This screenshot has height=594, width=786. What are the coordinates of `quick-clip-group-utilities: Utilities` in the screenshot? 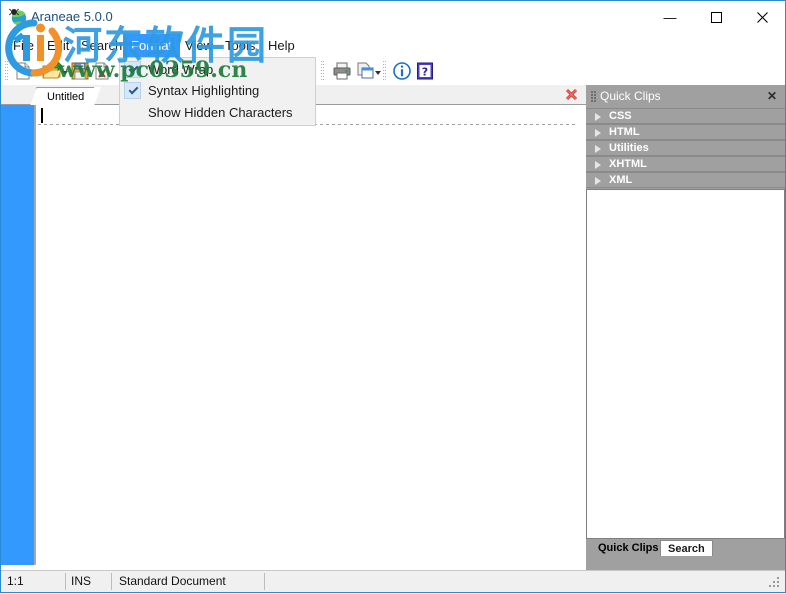 It's located at (685, 148).